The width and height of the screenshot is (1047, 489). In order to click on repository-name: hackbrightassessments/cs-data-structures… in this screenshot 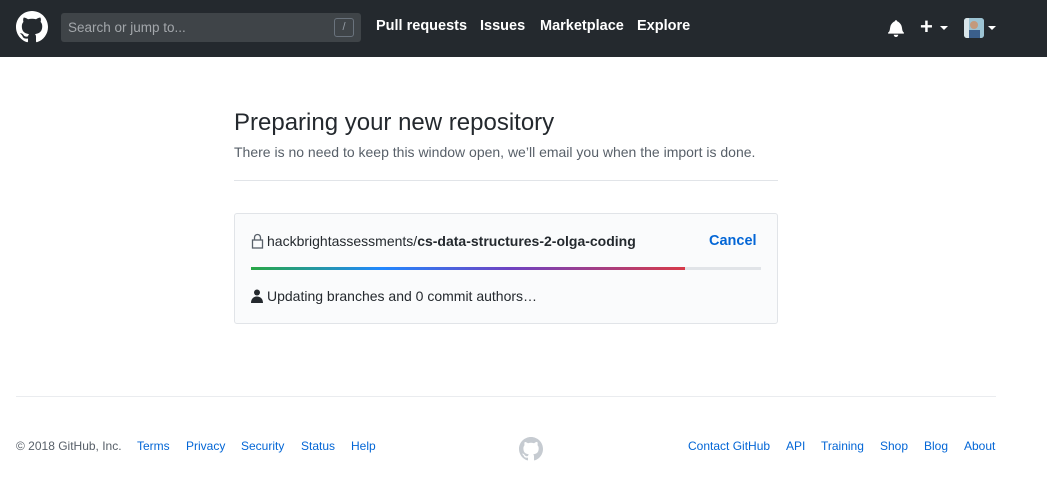, I will do `click(451, 241)`.